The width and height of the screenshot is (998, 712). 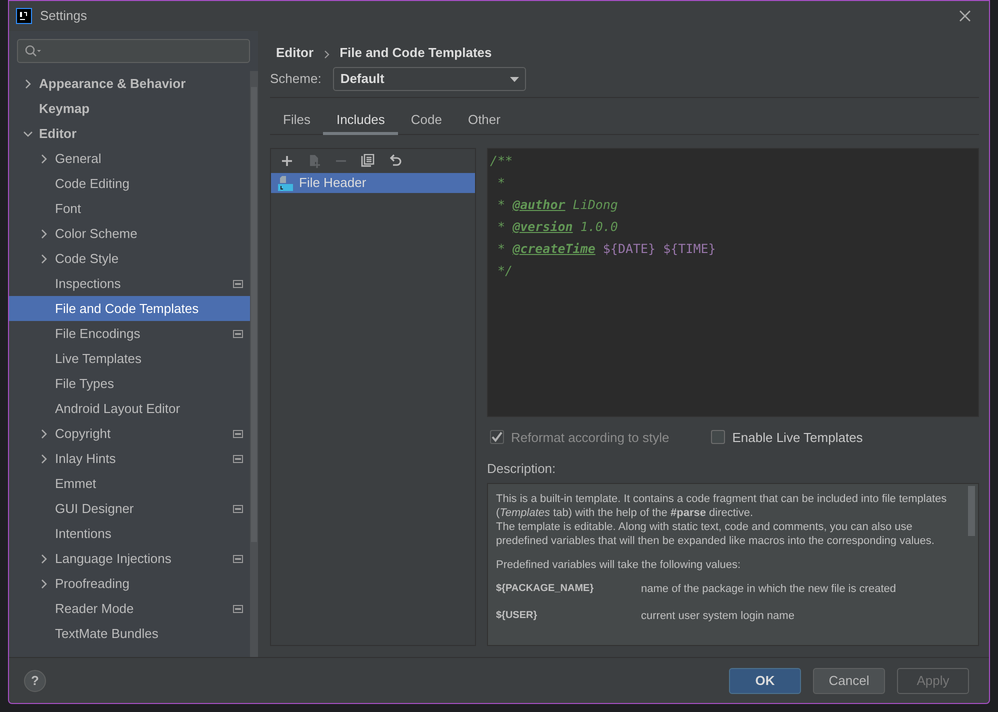 I want to click on tree-item: Live Templates, so click(x=129, y=358).